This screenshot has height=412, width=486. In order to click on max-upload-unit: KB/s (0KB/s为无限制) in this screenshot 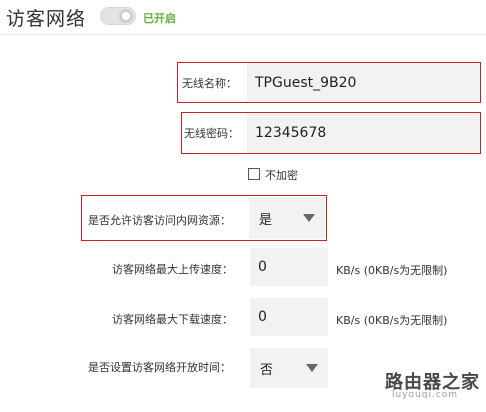, I will do `click(392, 270)`.